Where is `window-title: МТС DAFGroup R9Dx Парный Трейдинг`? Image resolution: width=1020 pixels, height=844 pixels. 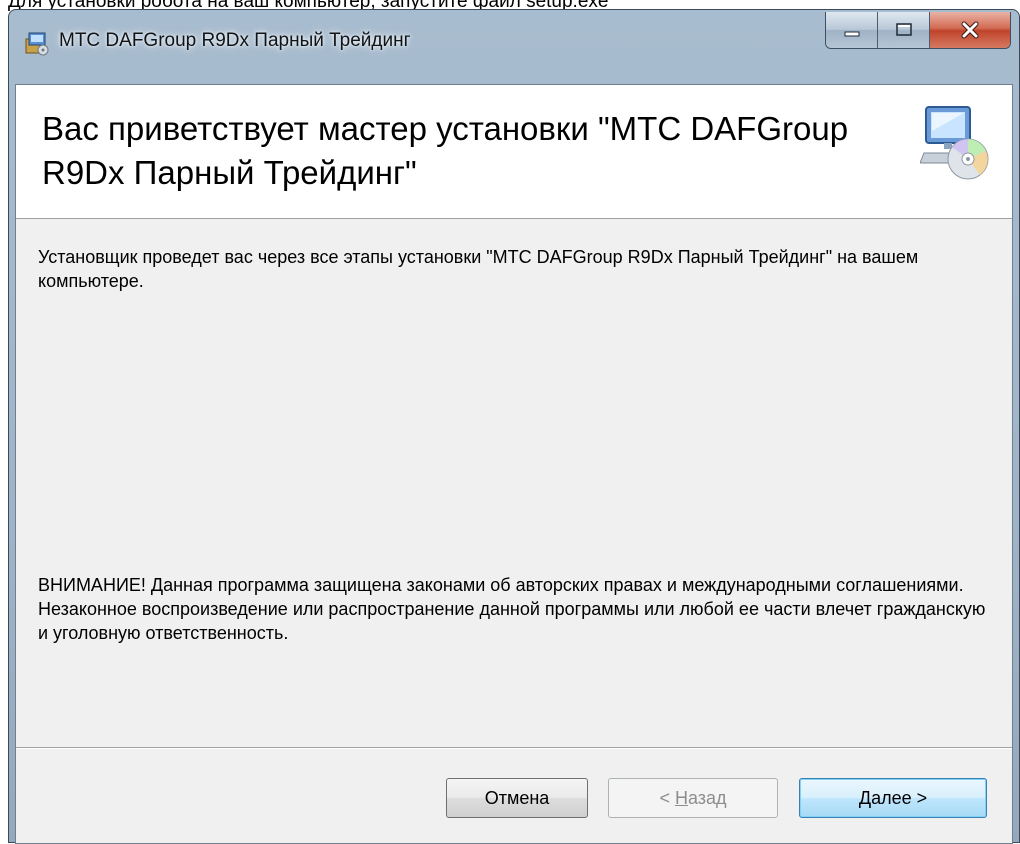 window-title: МТС DAFGroup R9Dx Парный Трейдинг is located at coordinates (235, 40).